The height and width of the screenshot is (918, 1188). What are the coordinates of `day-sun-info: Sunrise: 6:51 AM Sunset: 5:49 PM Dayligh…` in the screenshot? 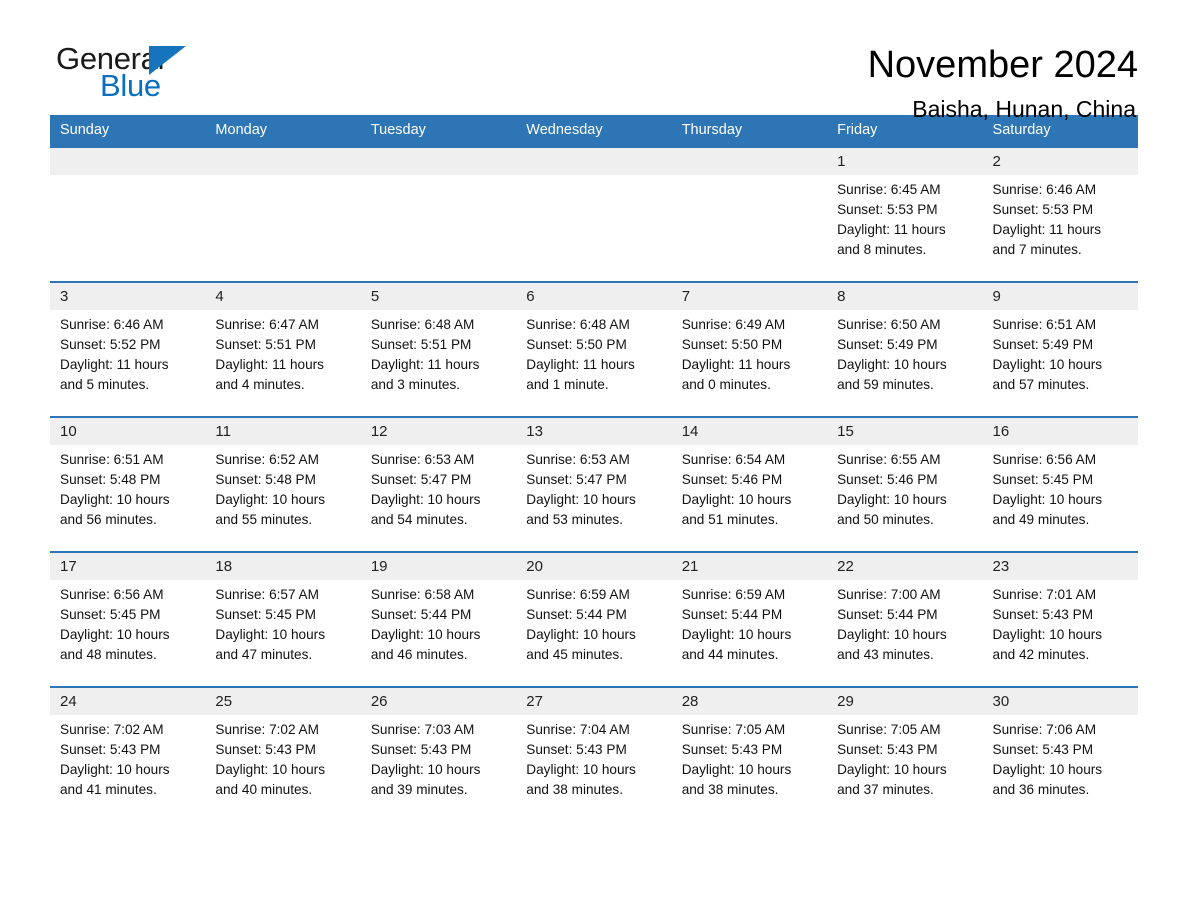 It's located at (1047, 354).